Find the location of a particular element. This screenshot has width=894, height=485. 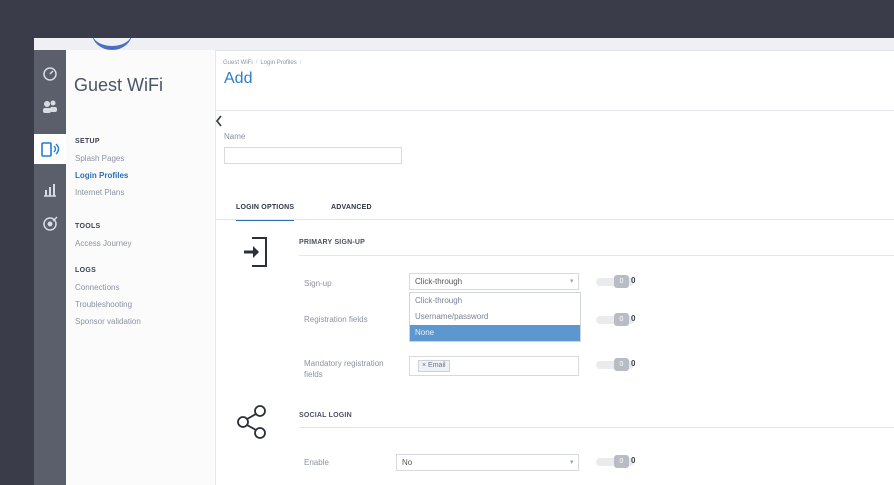

dashboard-icon is located at coordinates (50, 74).